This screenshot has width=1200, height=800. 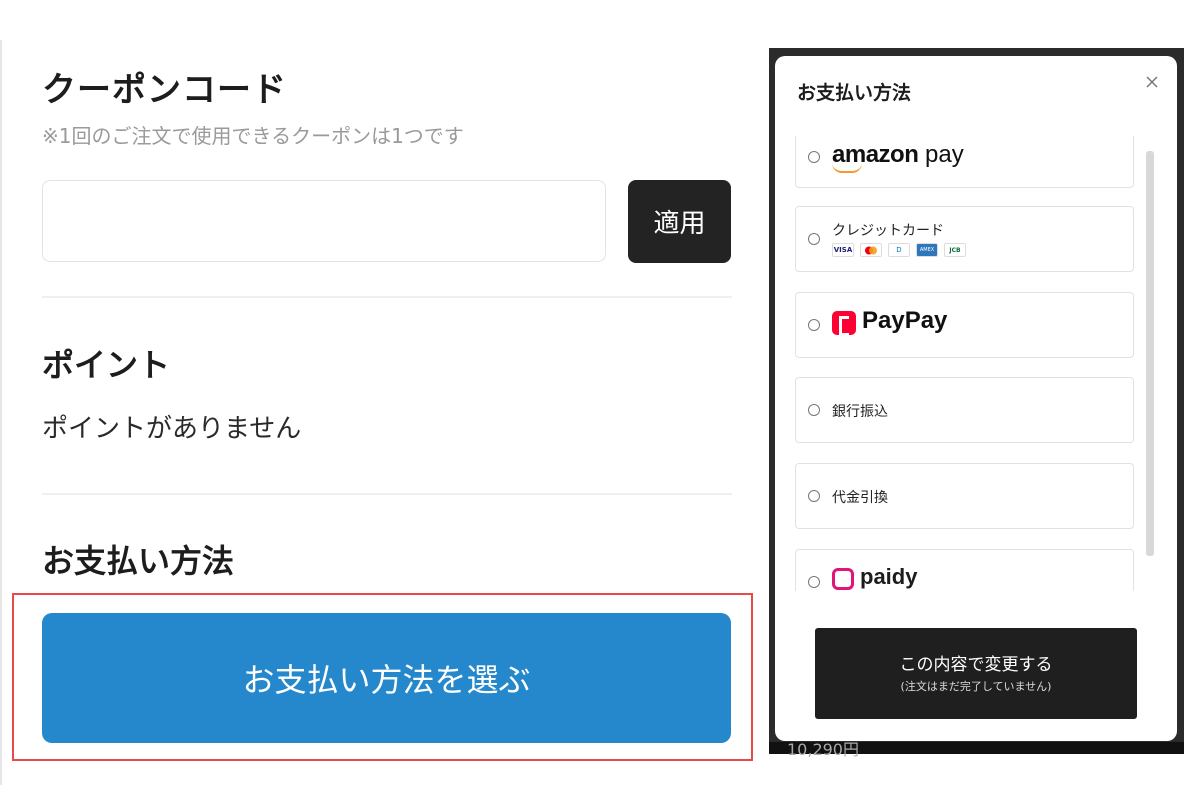 I want to click on points-title: ポイント, so click(x=106, y=365).